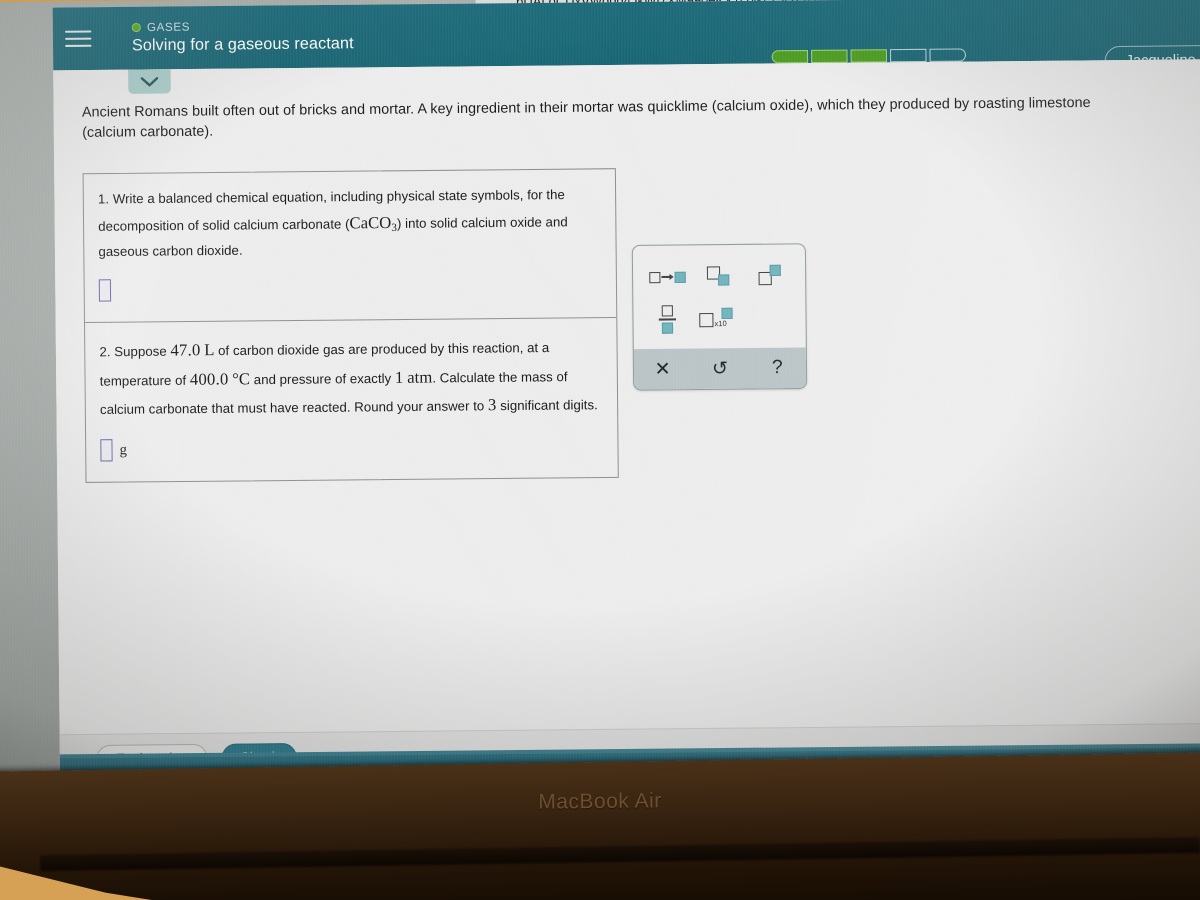 Image resolution: width=1200 pixels, height=900 pixels. What do you see at coordinates (242, 26) in the screenshot?
I see `topic-row: GASES` at bounding box center [242, 26].